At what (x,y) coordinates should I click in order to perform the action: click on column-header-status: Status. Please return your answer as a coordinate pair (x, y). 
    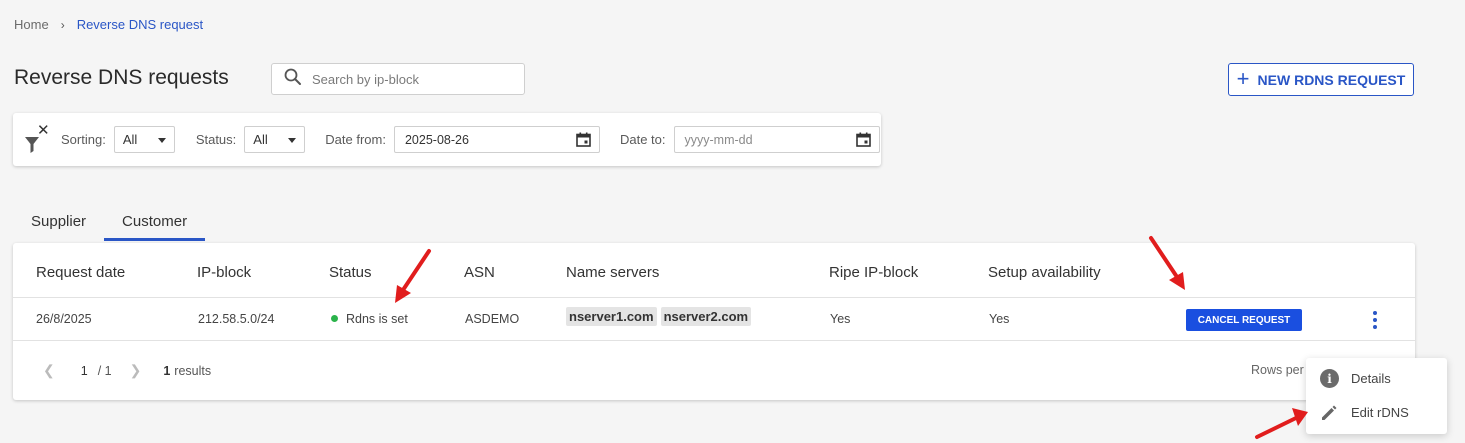
    Looking at the image, I should click on (350, 272).